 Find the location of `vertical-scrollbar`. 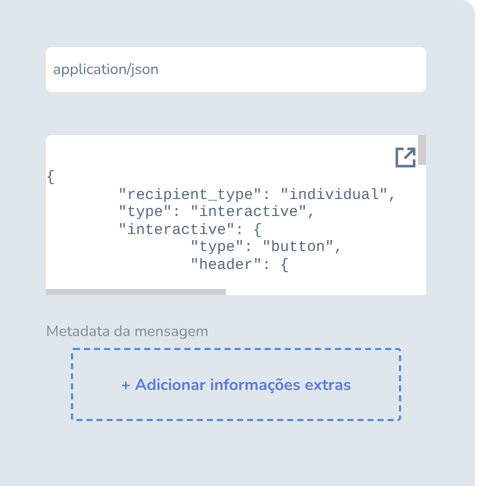

vertical-scrollbar is located at coordinates (422, 150).